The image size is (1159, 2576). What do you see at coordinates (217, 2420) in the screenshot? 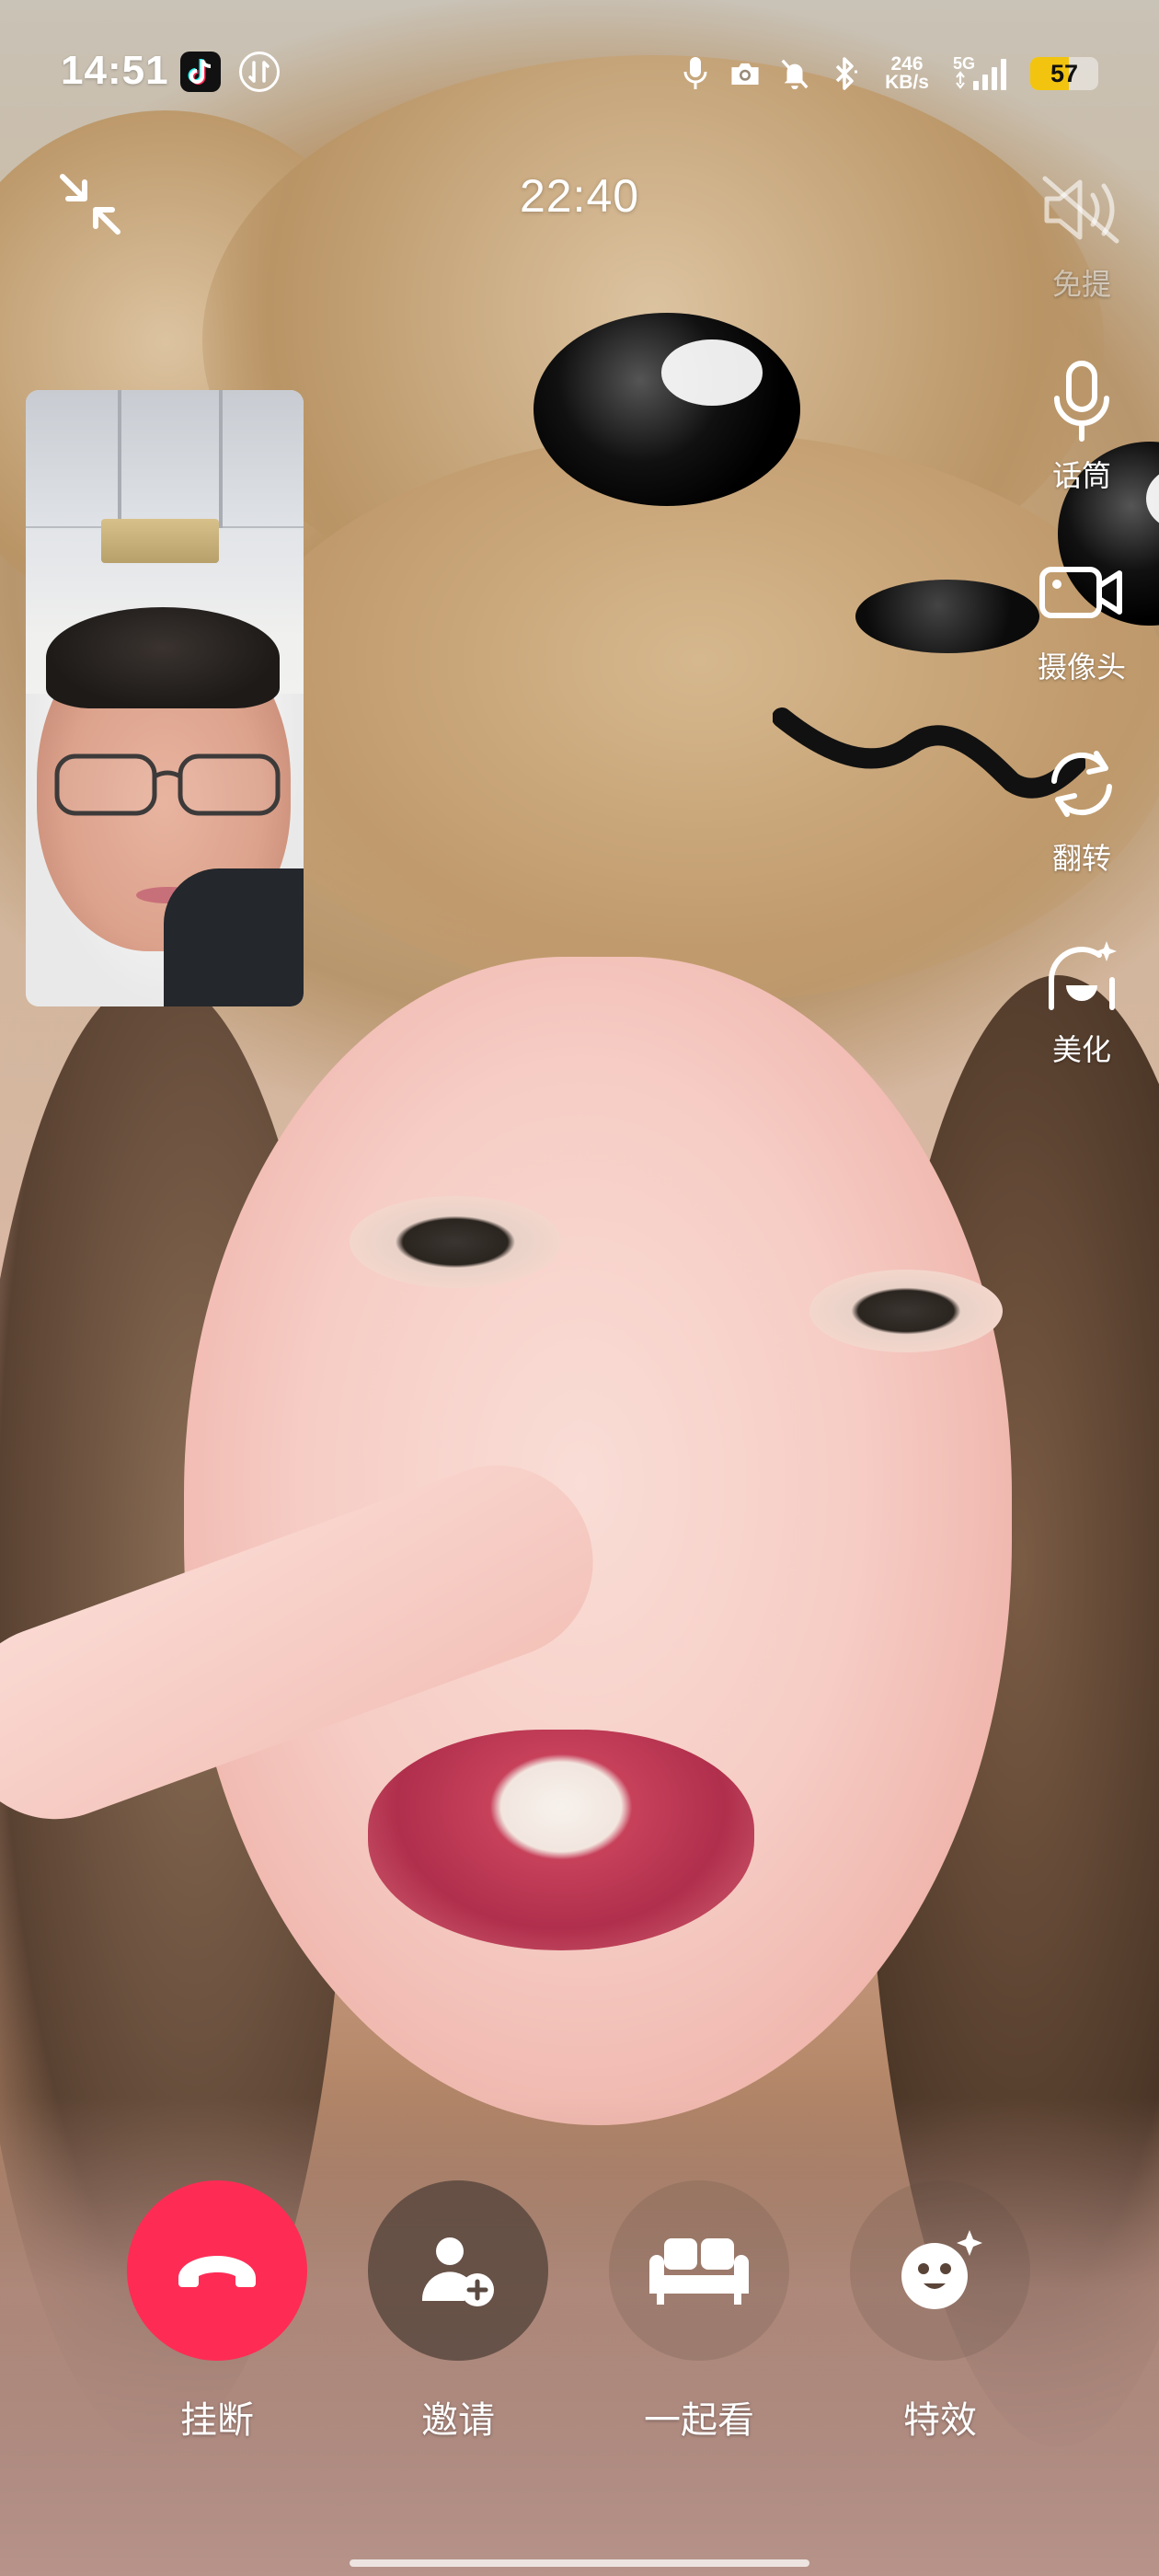
I see `hang-up-label: 挂断` at bounding box center [217, 2420].